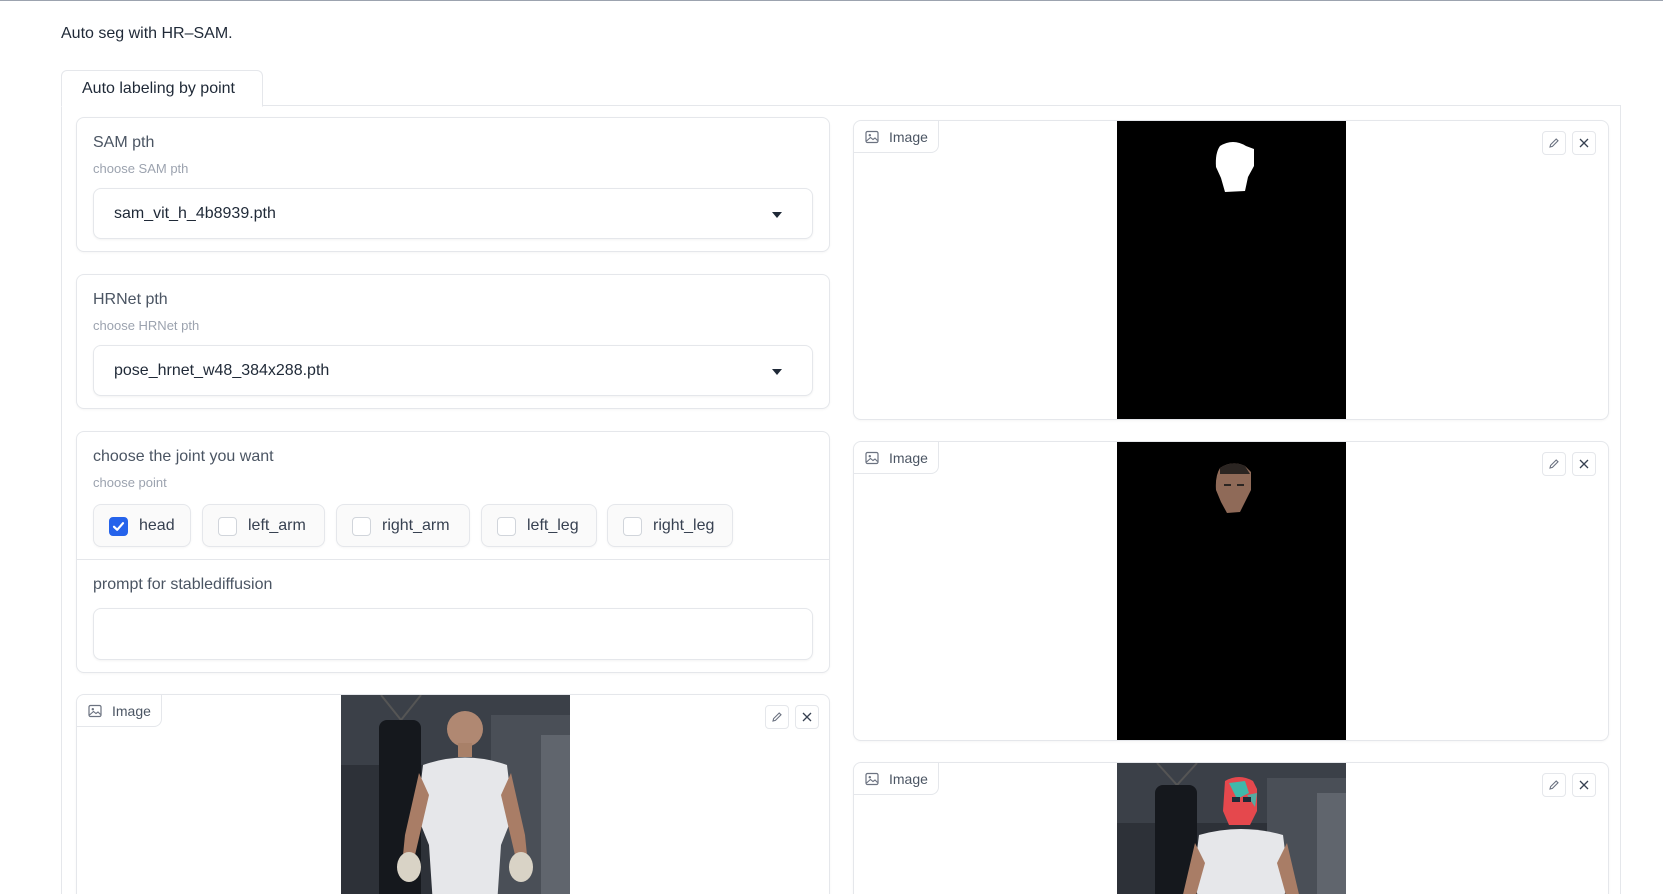 This screenshot has height=894, width=1663. I want to click on sam-pth-label: SAM pth, so click(124, 142).